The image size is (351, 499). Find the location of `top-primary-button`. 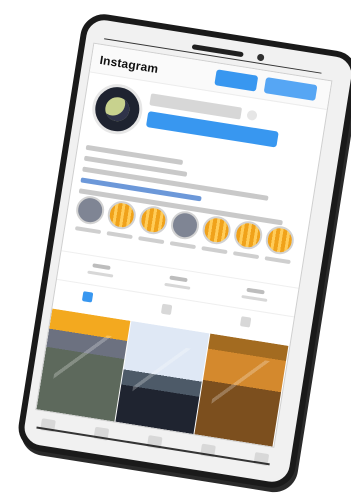

top-primary-button is located at coordinates (236, 80).